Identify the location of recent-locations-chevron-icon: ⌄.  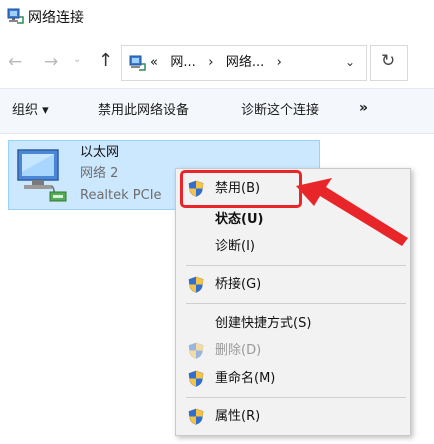
(77, 59).